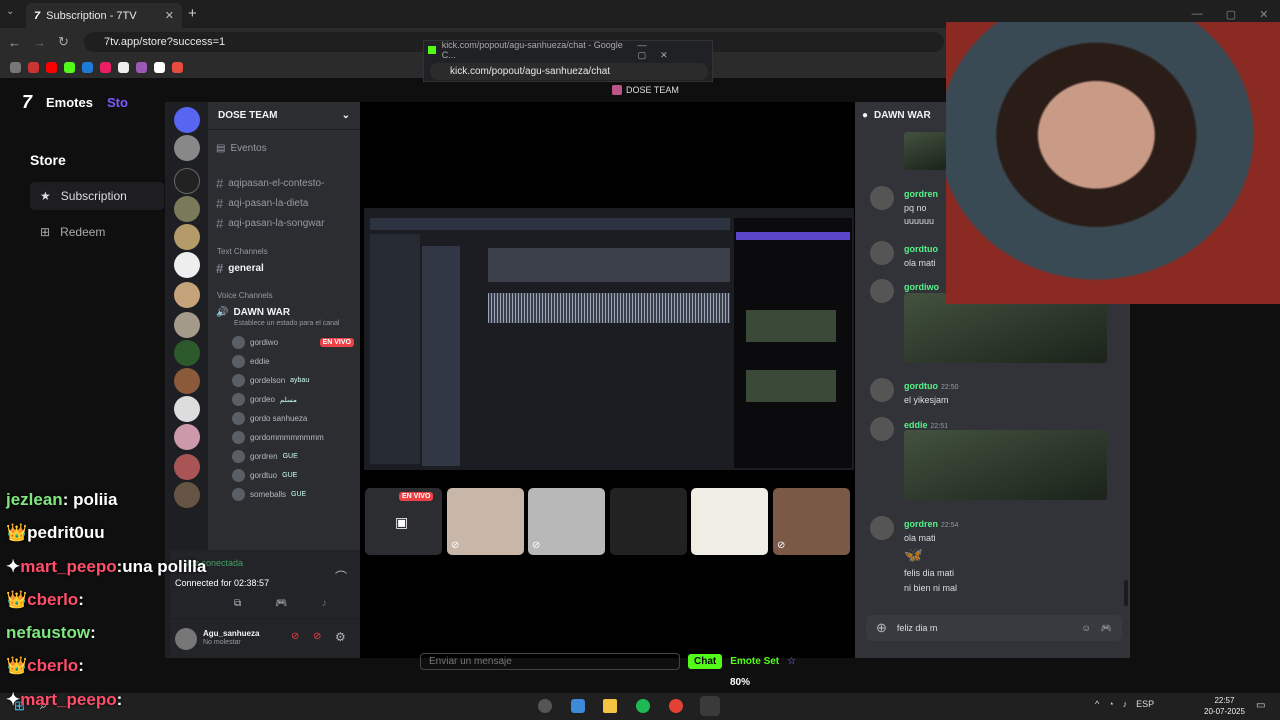  What do you see at coordinates (754, 661) in the screenshot?
I see `emote-set-button: Emote Set` at bounding box center [754, 661].